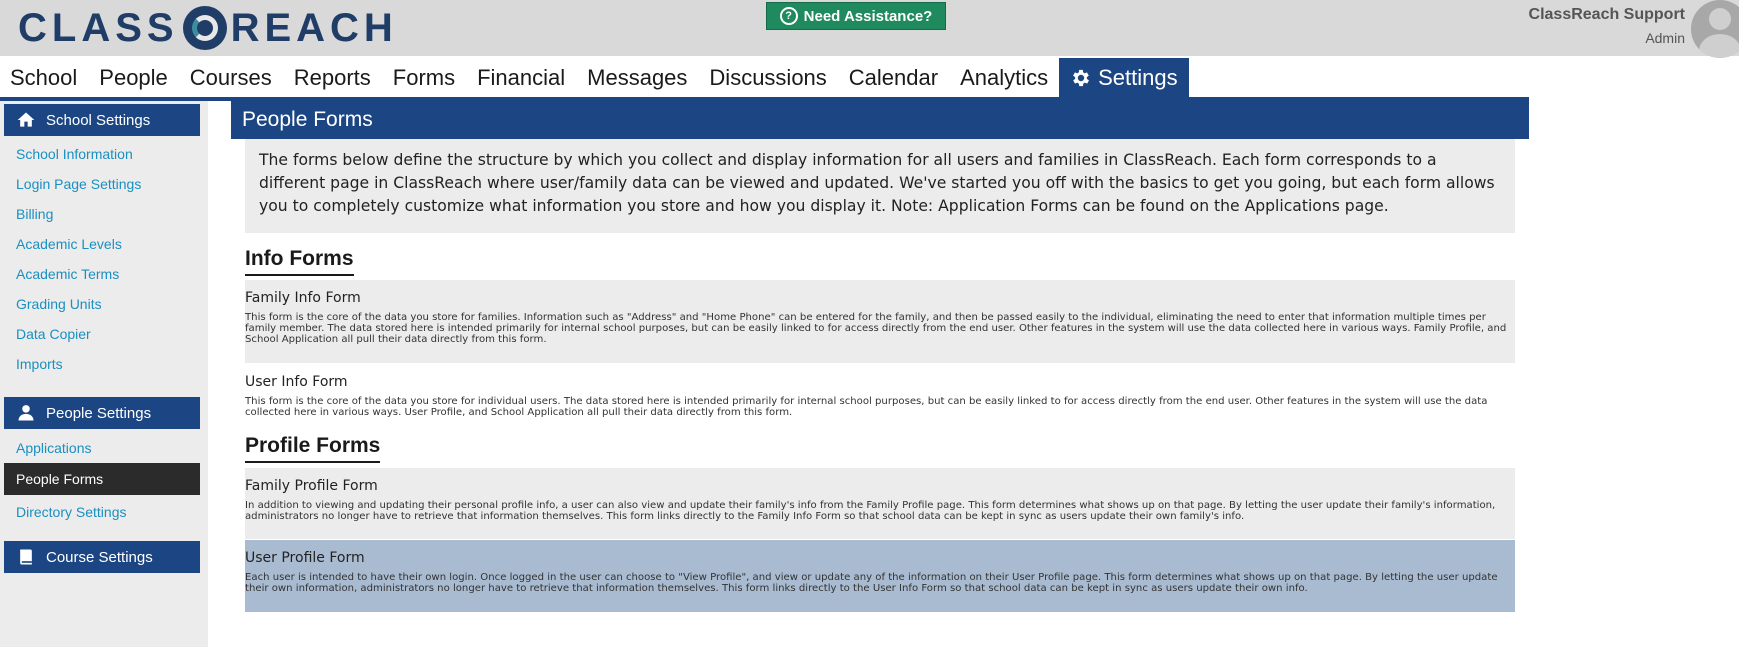 The height and width of the screenshot is (647, 1739). What do you see at coordinates (102, 244) in the screenshot?
I see `sidebar-item-academic-levels: Academic Levels` at bounding box center [102, 244].